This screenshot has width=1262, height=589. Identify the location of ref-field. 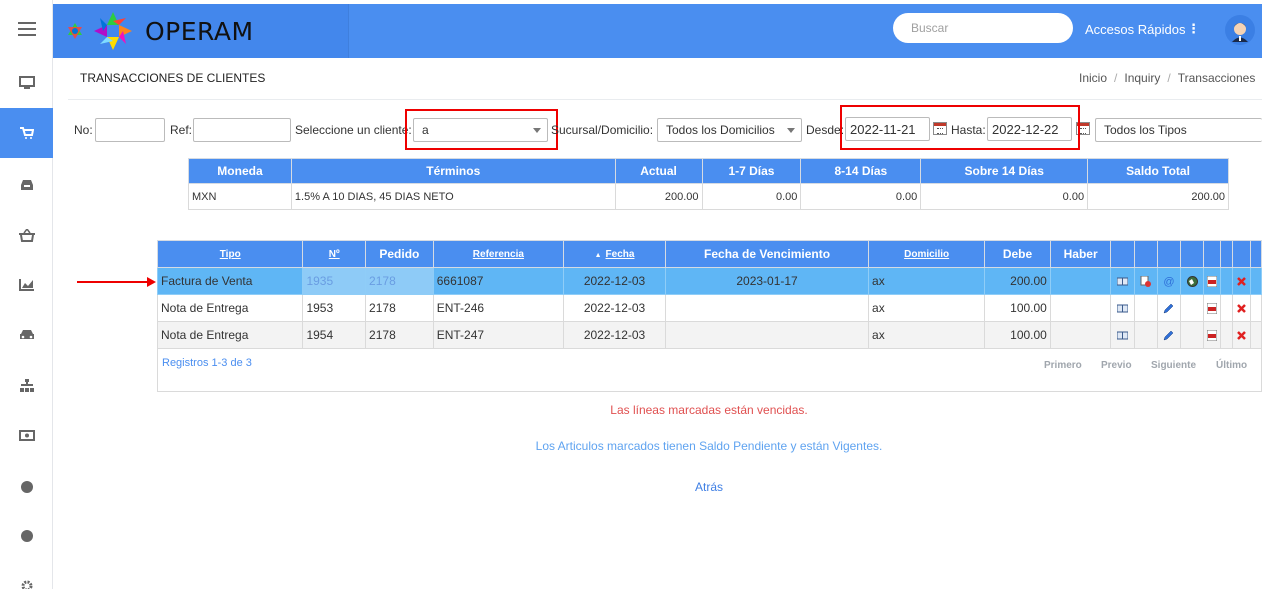
(242, 130).